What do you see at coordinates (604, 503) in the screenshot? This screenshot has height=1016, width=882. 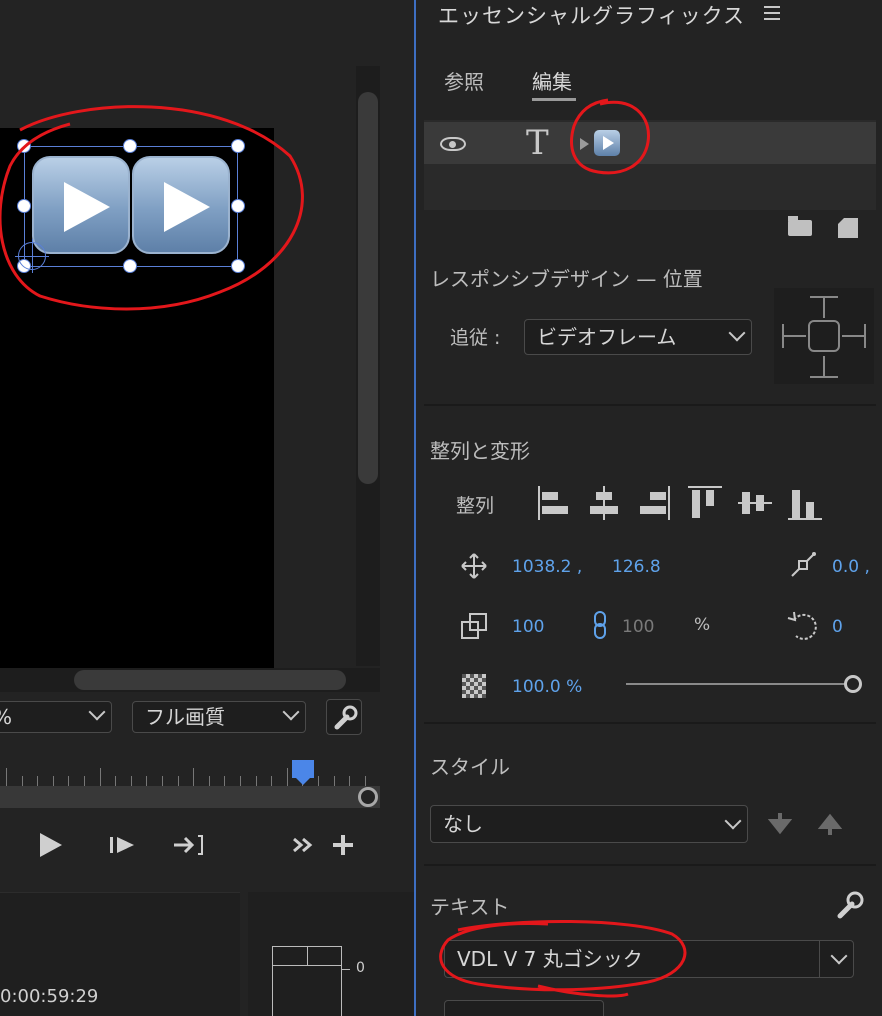 I see `align-horizontal-center-icon` at bounding box center [604, 503].